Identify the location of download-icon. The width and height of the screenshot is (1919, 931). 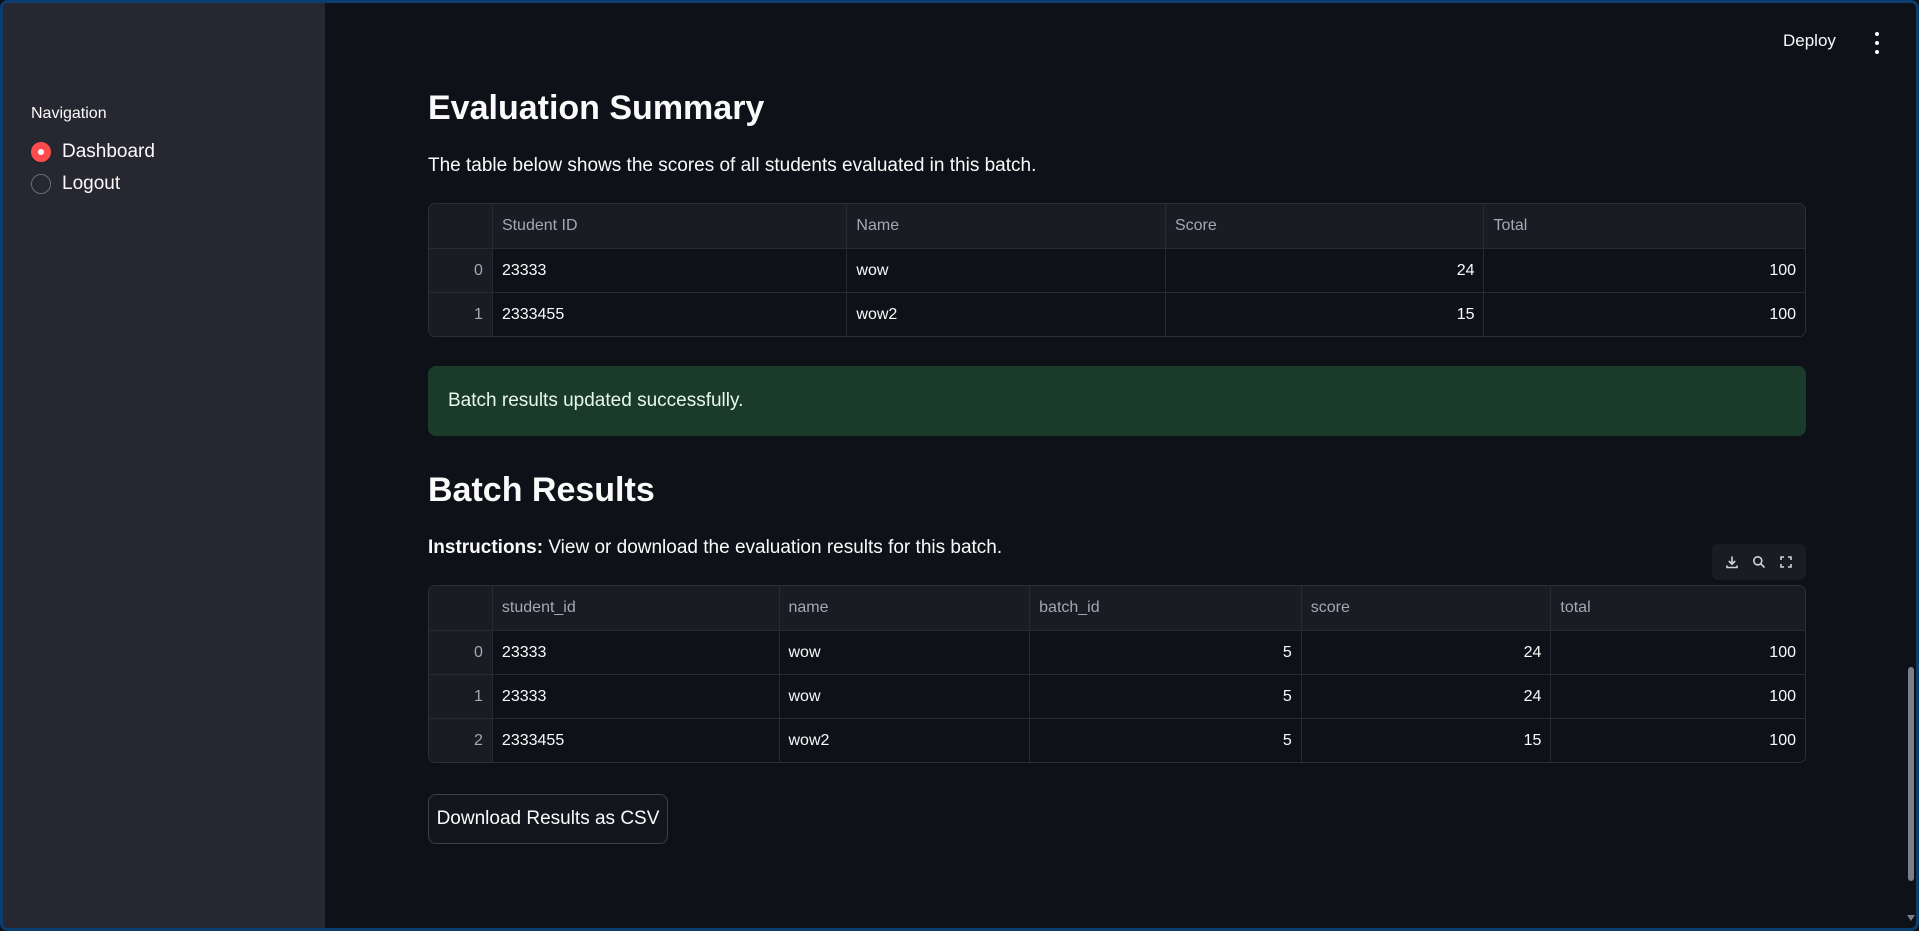
(1732, 562).